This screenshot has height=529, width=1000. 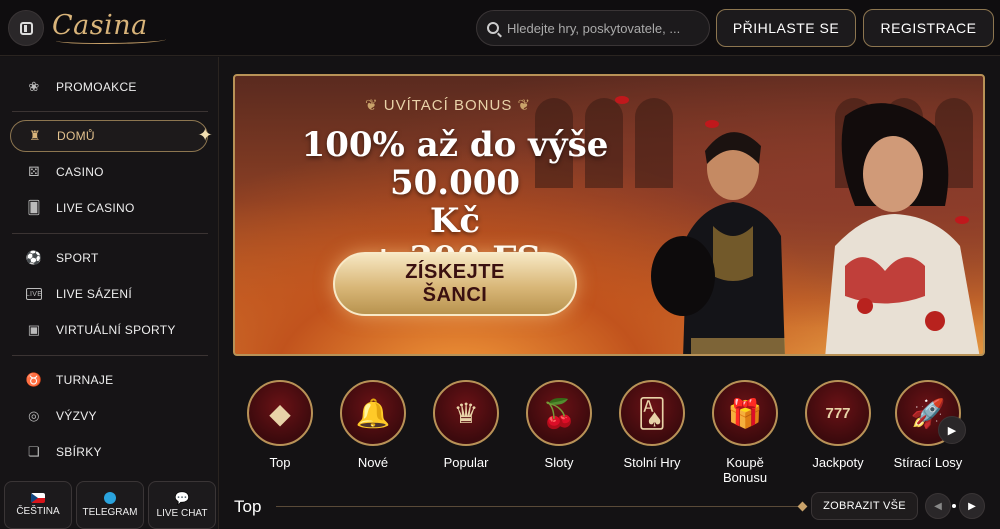 I want to click on category-label: Sloty, so click(x=559, y=462).